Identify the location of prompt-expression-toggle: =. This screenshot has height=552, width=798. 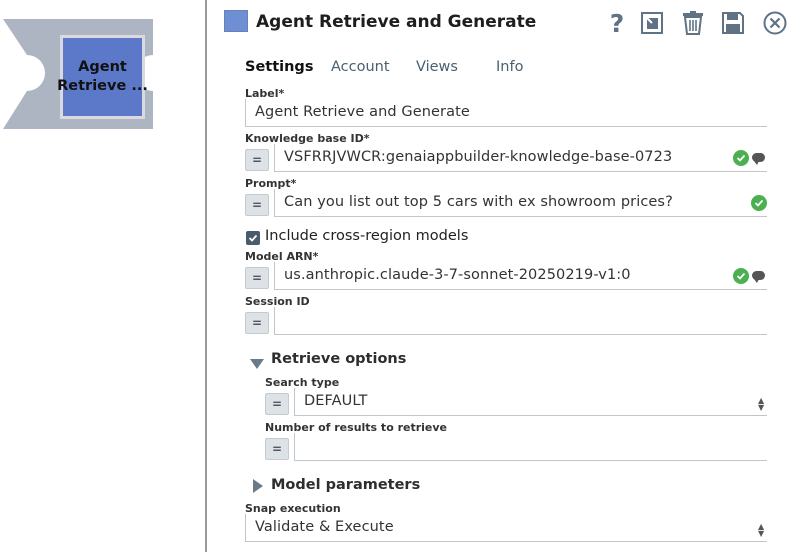
(257, 205).